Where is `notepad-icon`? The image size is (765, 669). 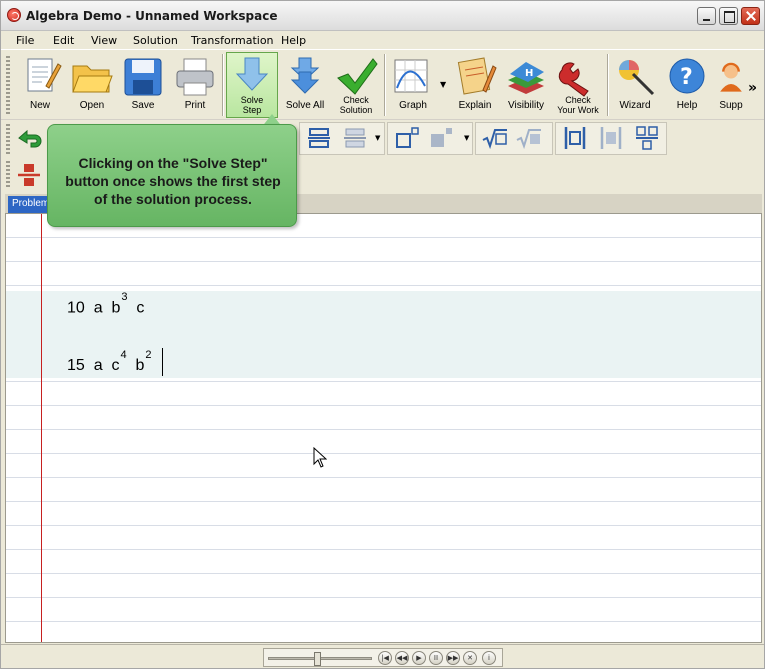
notepad-icon is located at coordinates (477, 76).